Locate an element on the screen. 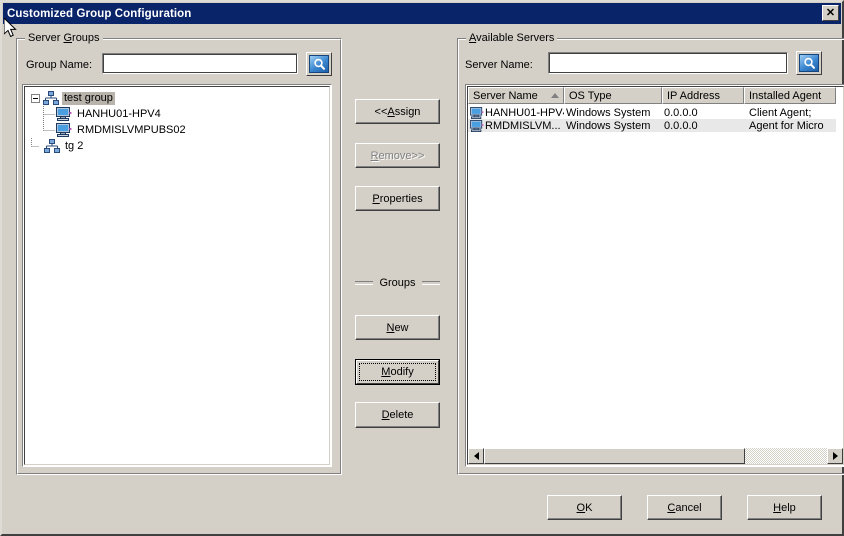 This screenshot has width=844, height=536. tree-item-label: HANHU01-HPV4 is located at coordinates (119, 113).